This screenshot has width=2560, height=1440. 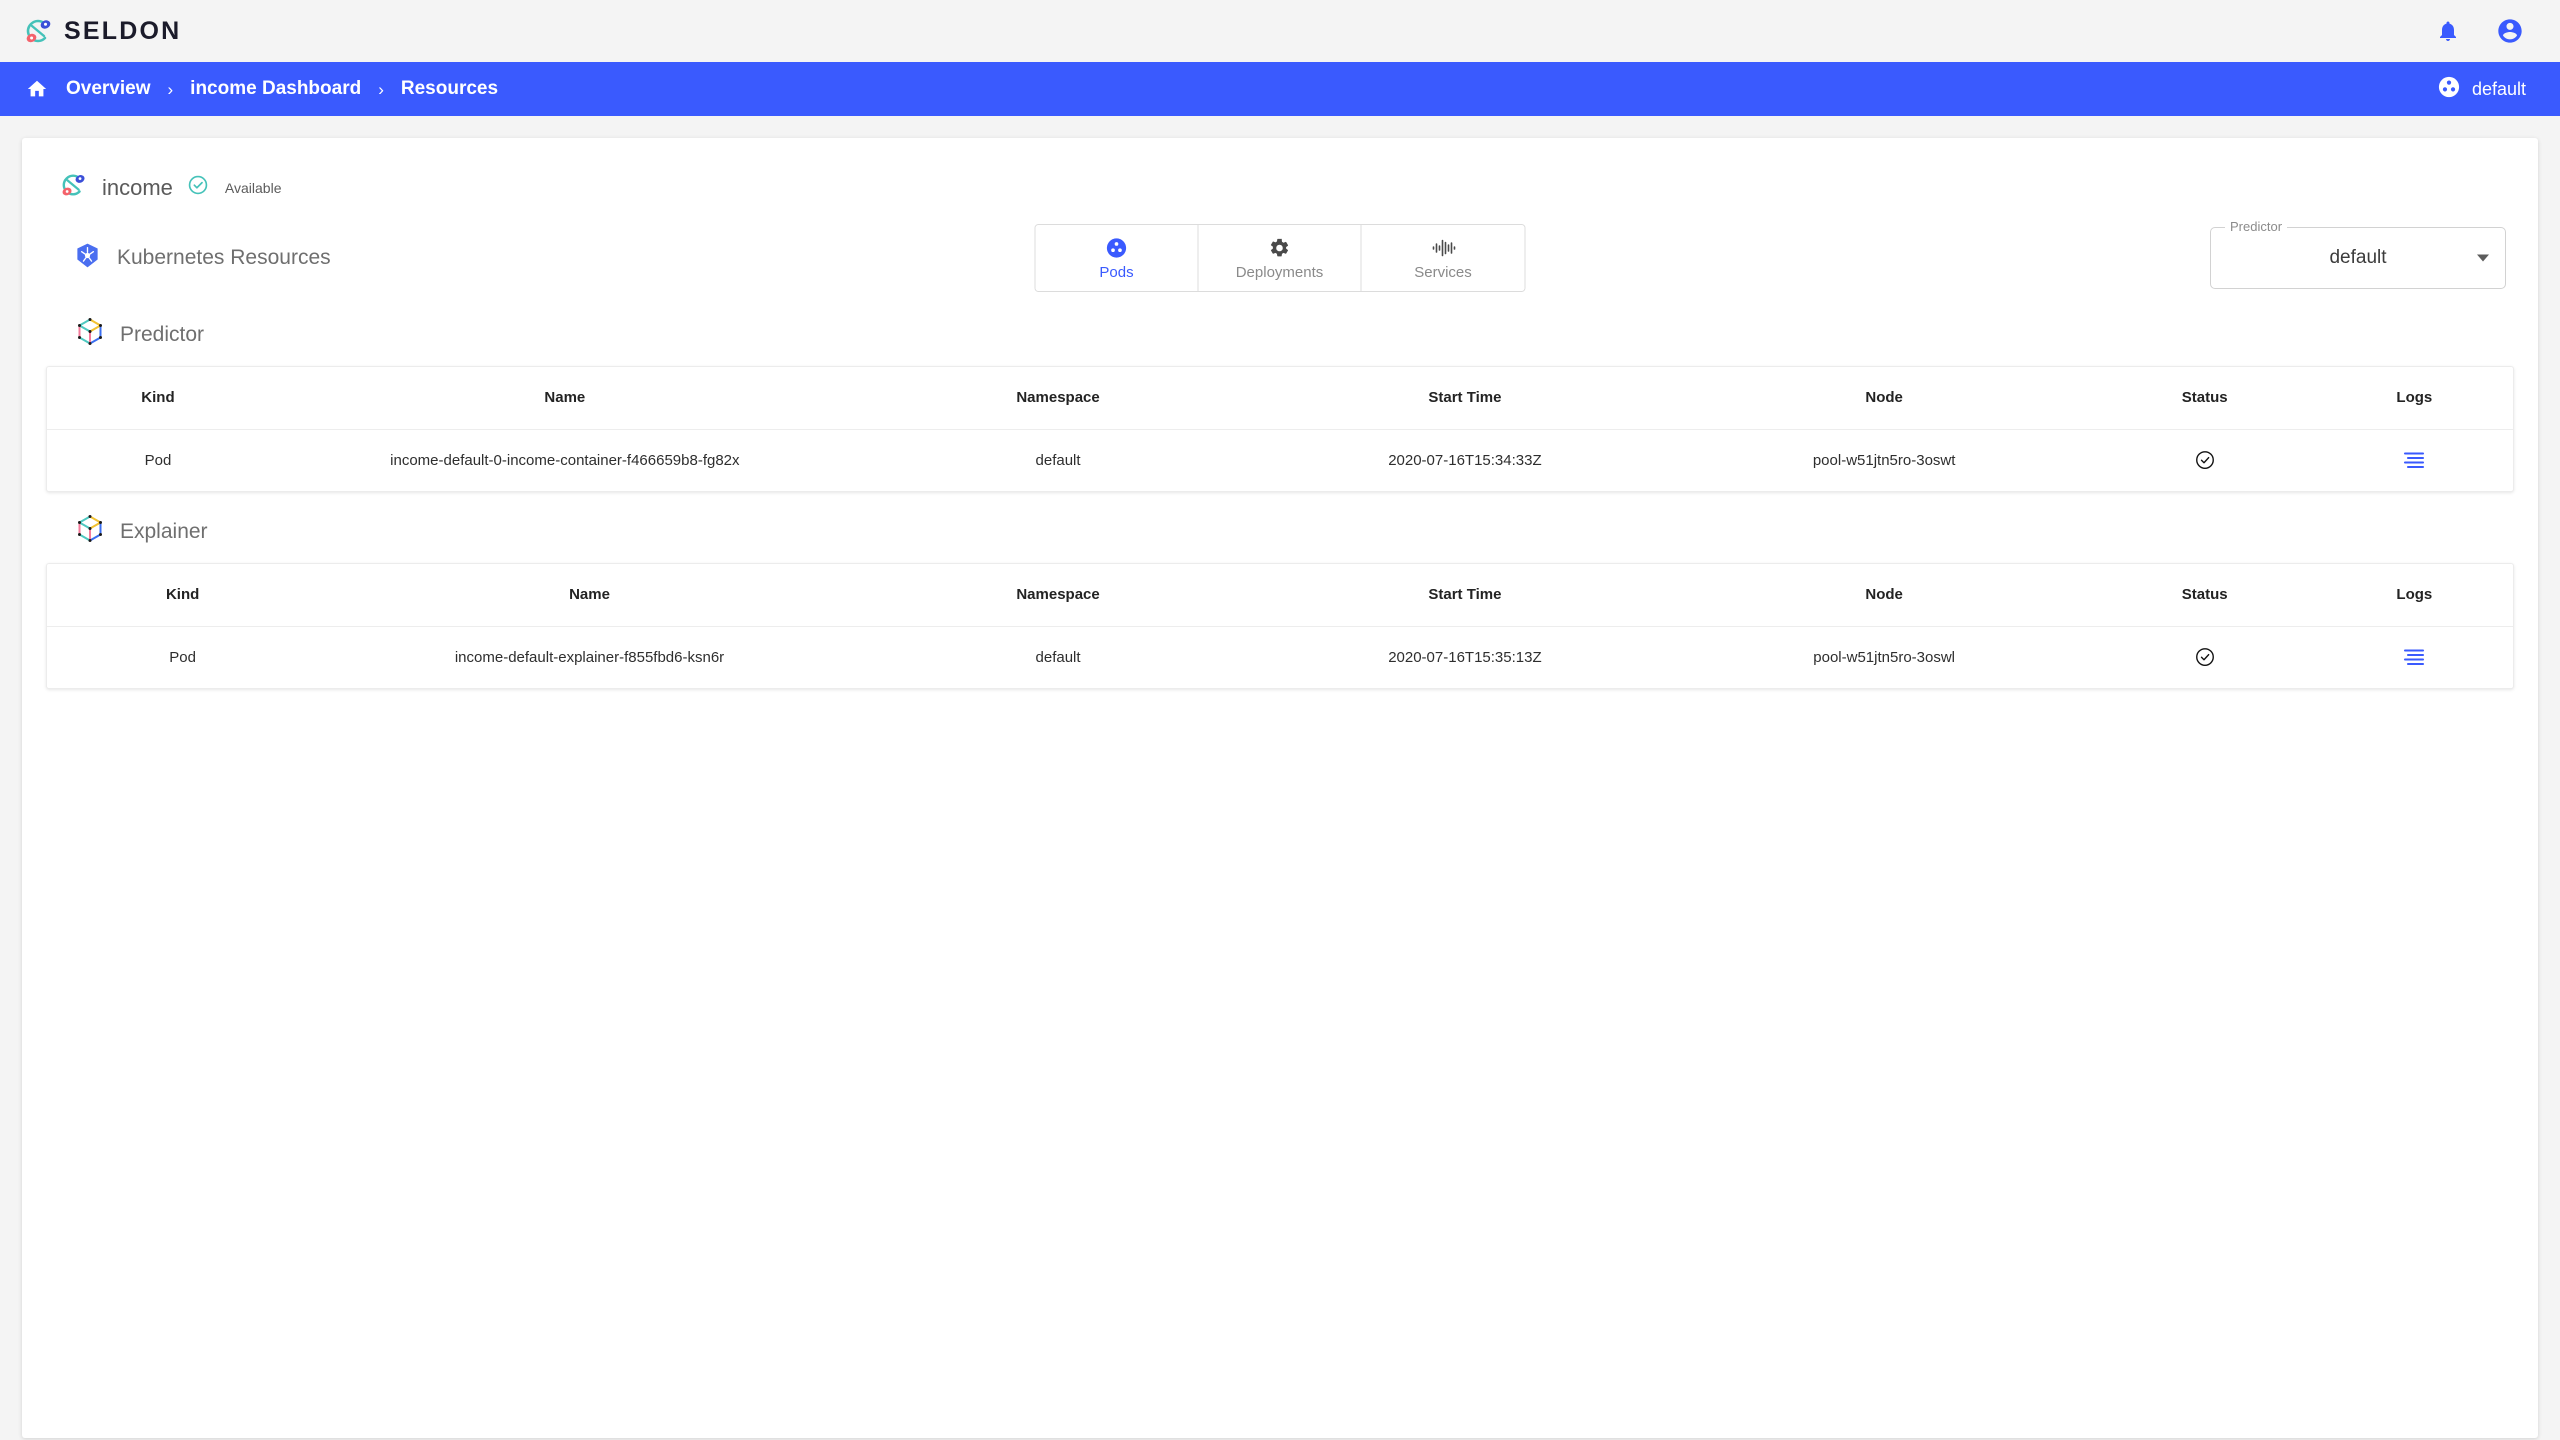 I want to click on tab-pods: Pods, so click(x=1117, y=258).